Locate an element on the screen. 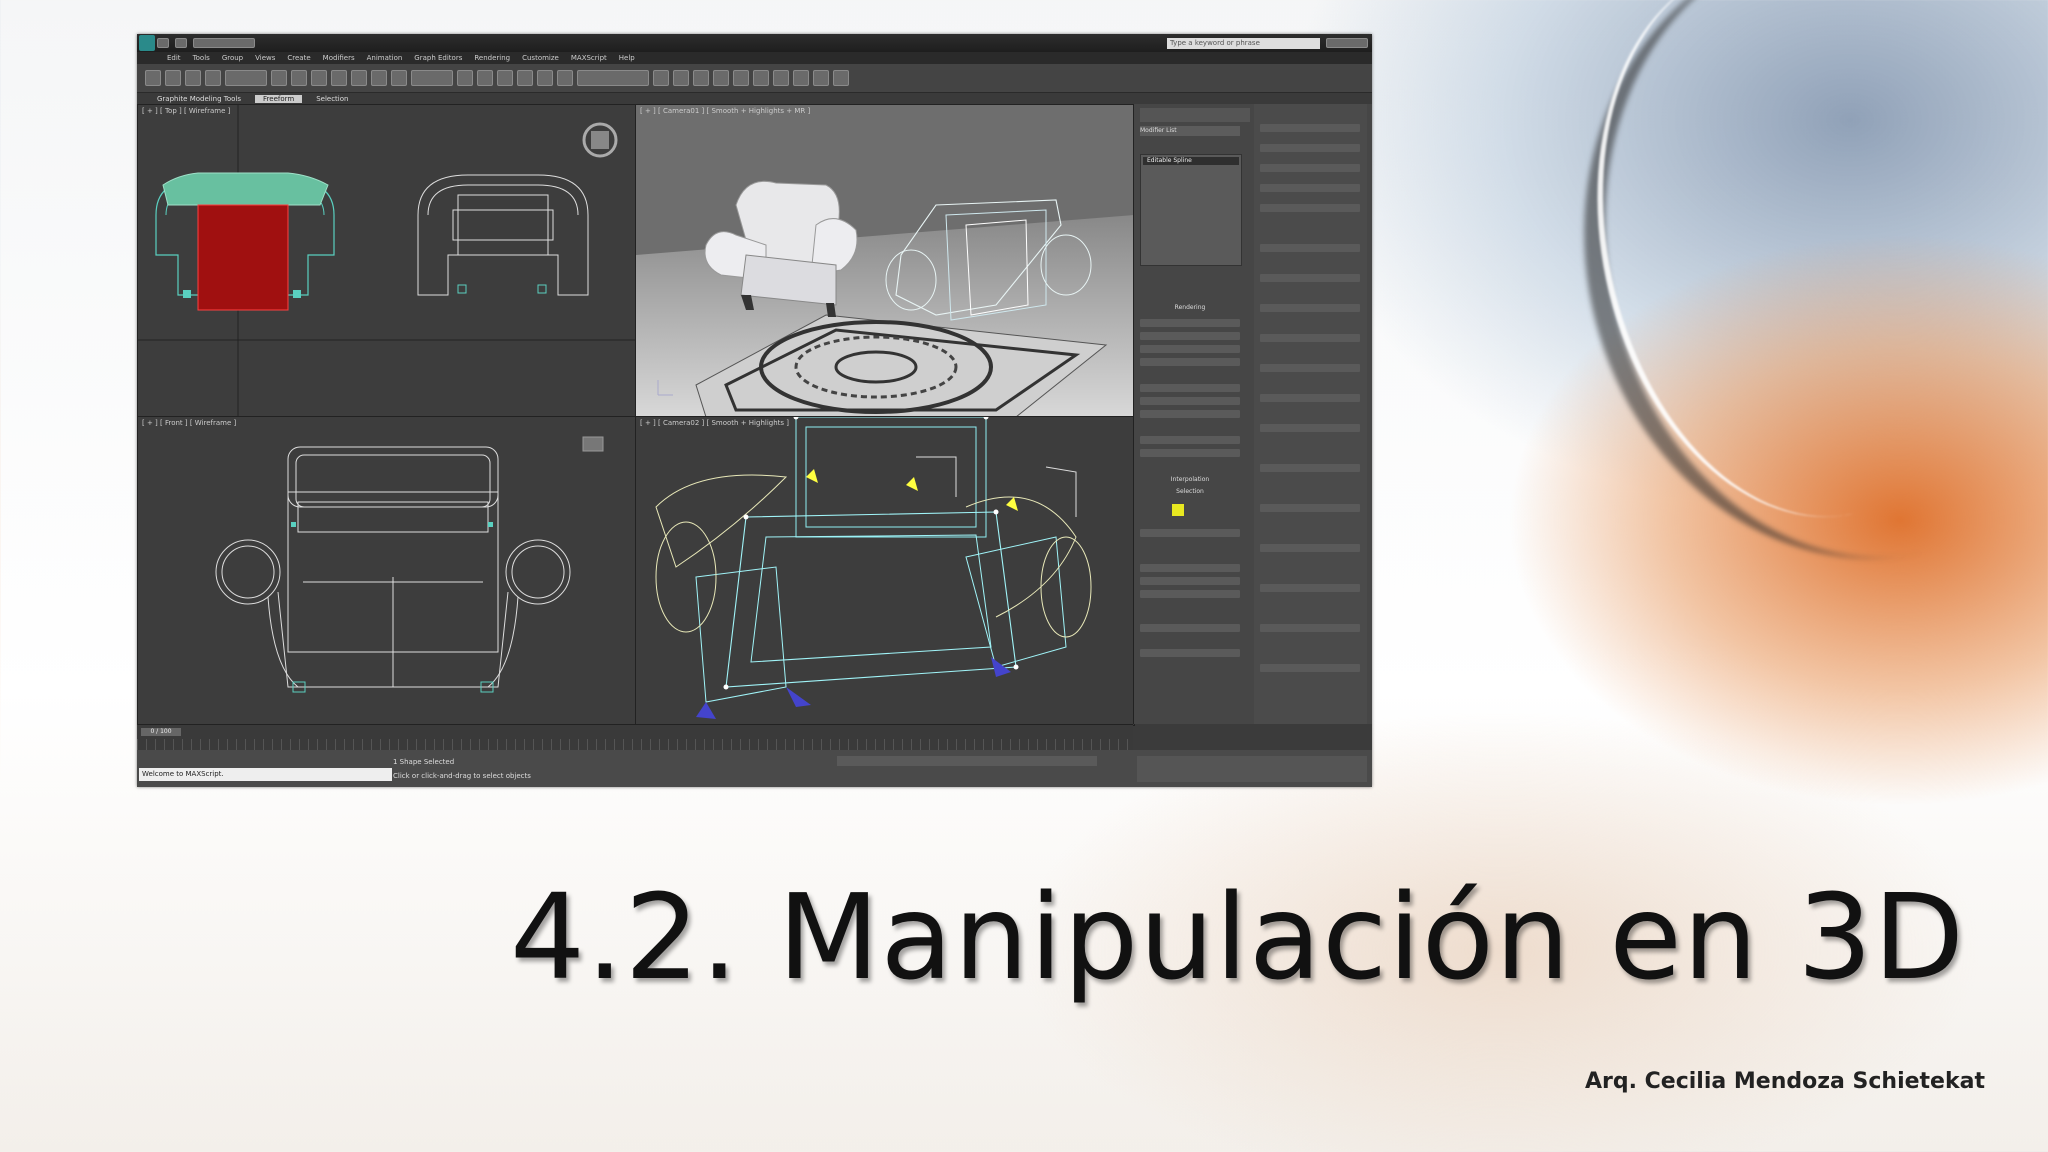  window-controls is located at coordinates (1347, 43).